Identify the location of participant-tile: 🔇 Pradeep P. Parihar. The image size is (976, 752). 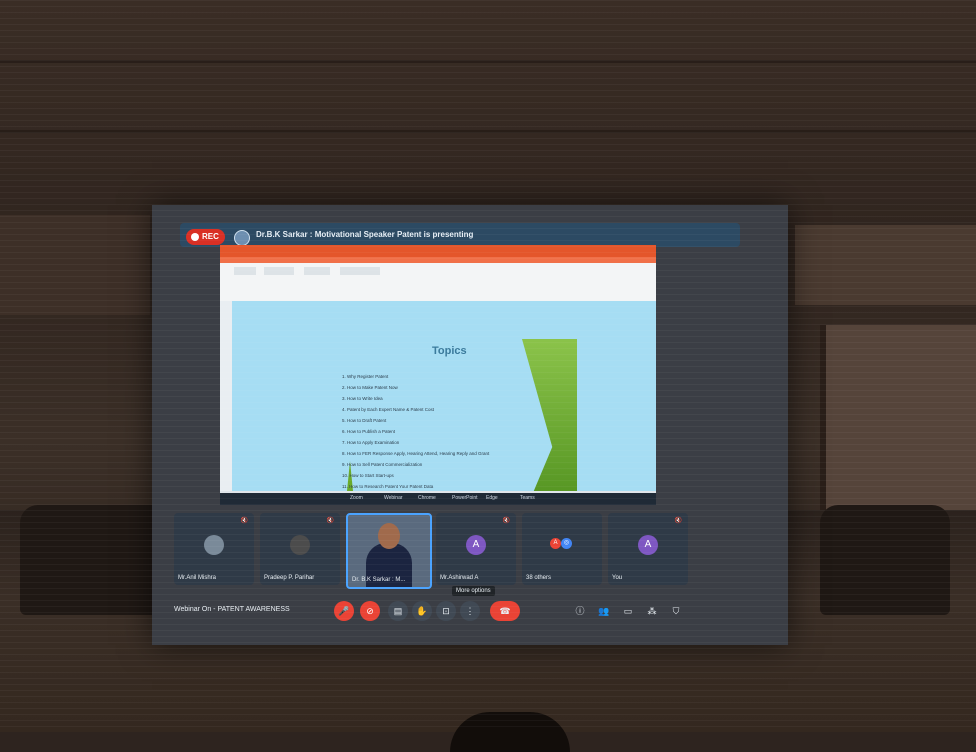
(300, 549).